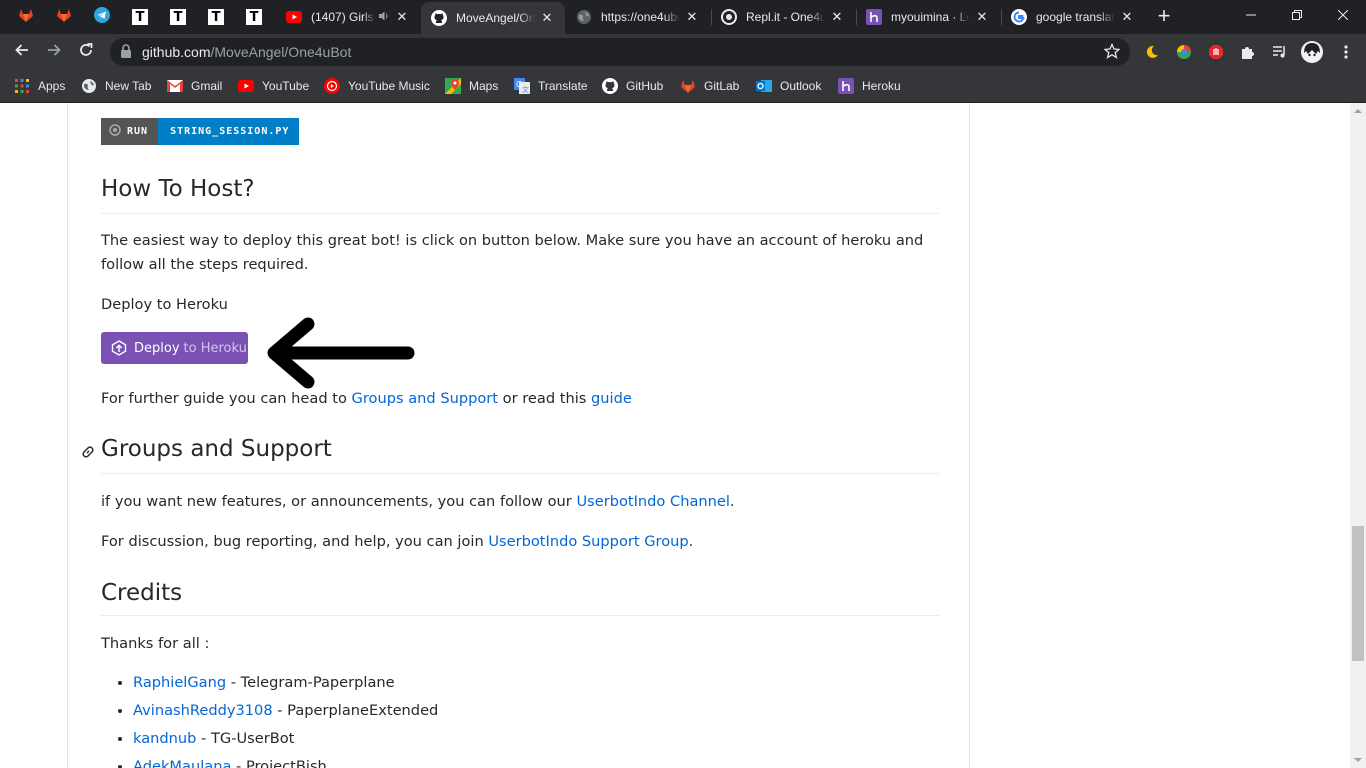 The width and height of the screenshot is (1366, 768). I want to click on chrome-menu-icon, so click(1346, 52).